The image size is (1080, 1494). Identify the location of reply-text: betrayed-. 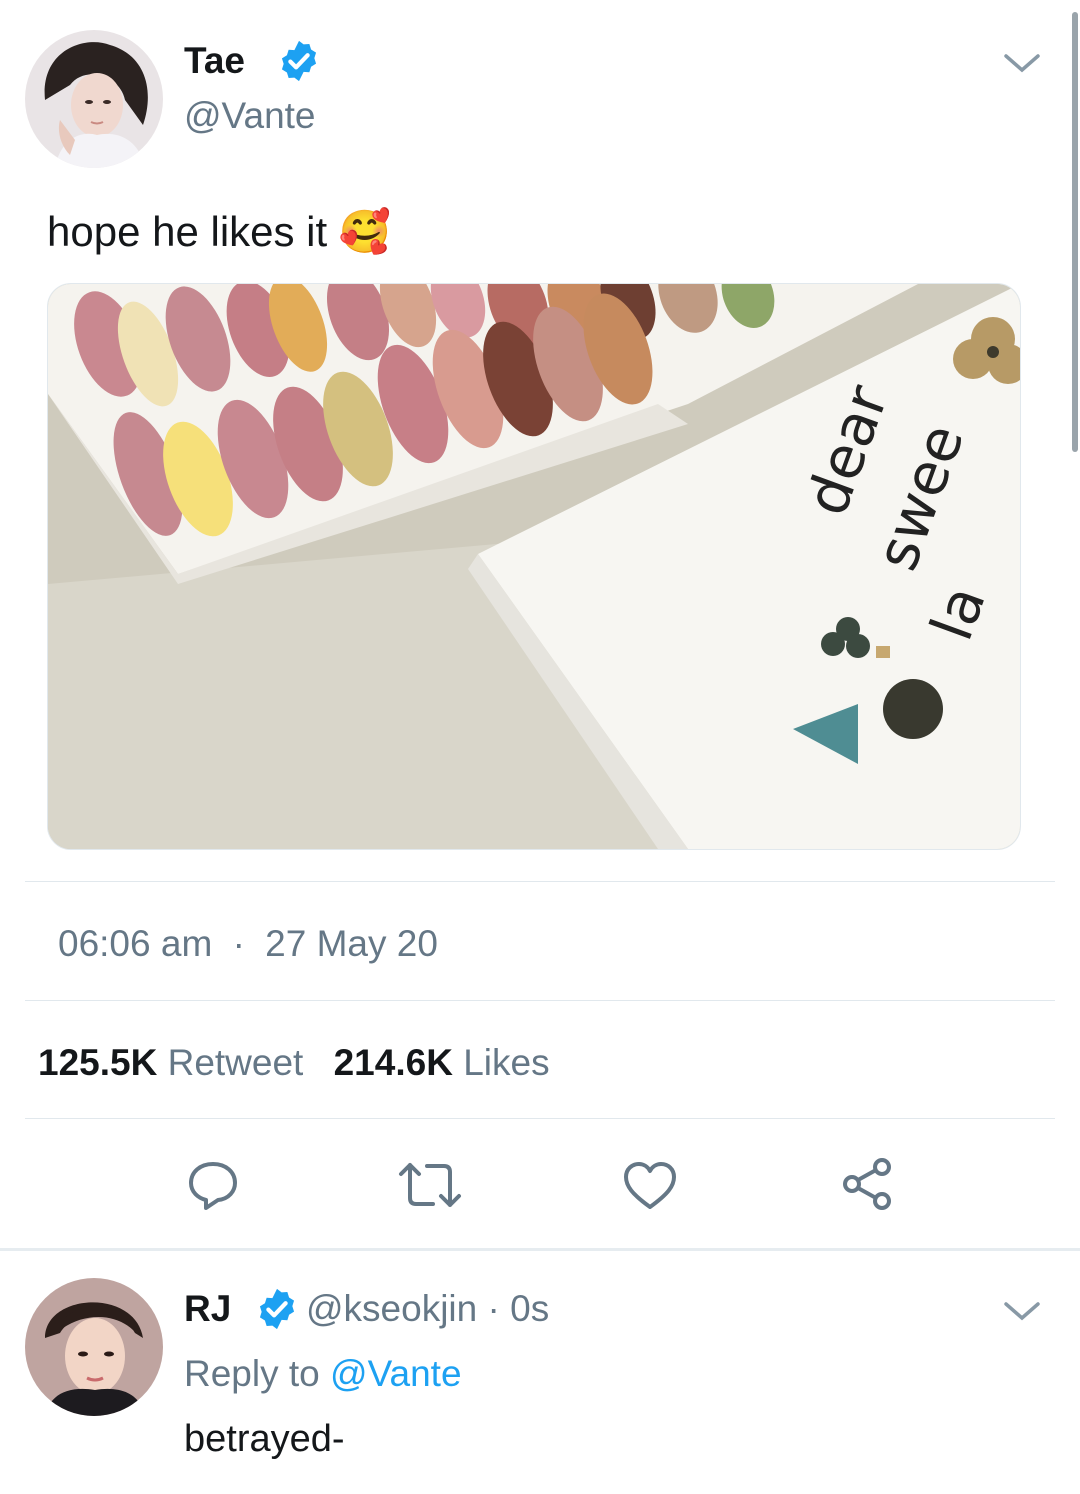
(264, 1439).